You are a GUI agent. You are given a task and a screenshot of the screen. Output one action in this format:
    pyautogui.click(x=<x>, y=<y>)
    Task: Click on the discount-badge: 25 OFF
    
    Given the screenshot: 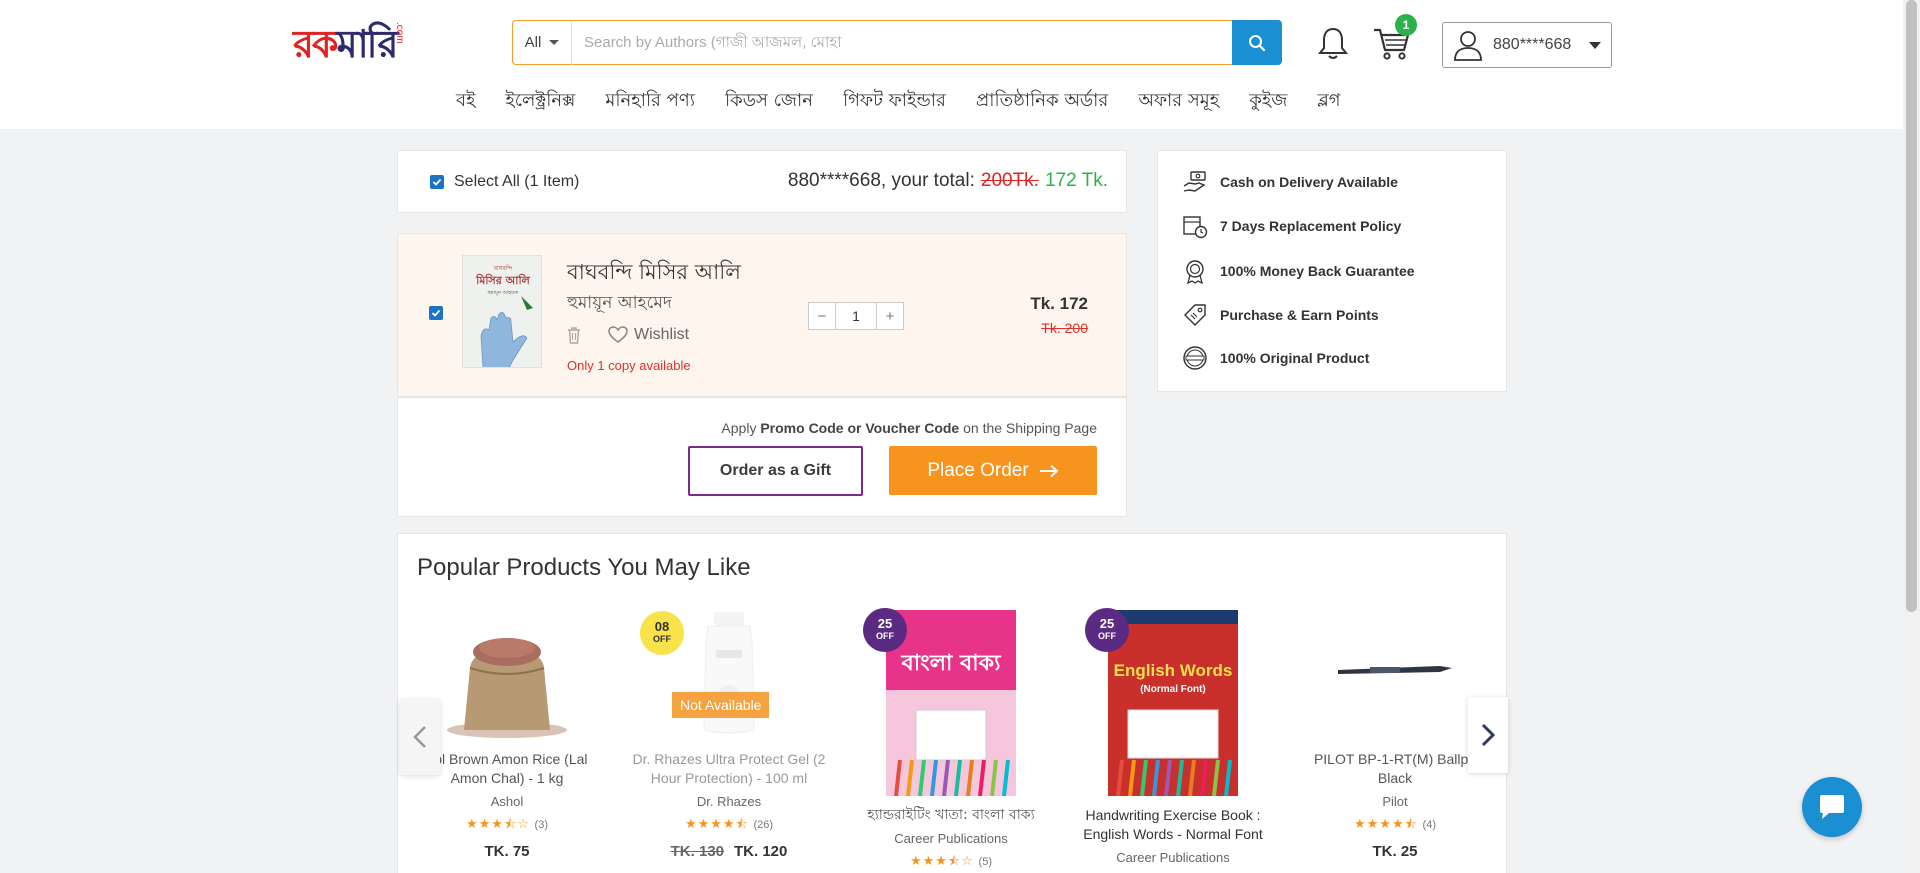 What is the action you would take?
    pyautogui.click(x=885, y=630)
    